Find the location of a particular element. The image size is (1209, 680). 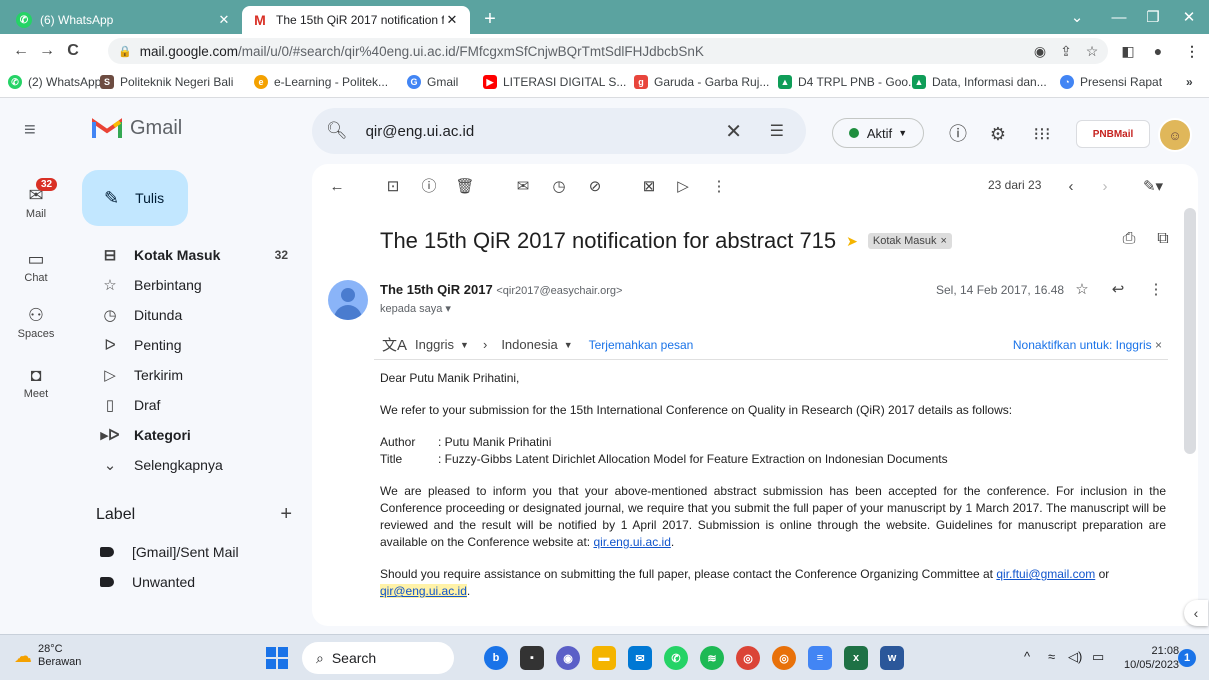

remove-label-icon: × is located at coordinates (943, 241).